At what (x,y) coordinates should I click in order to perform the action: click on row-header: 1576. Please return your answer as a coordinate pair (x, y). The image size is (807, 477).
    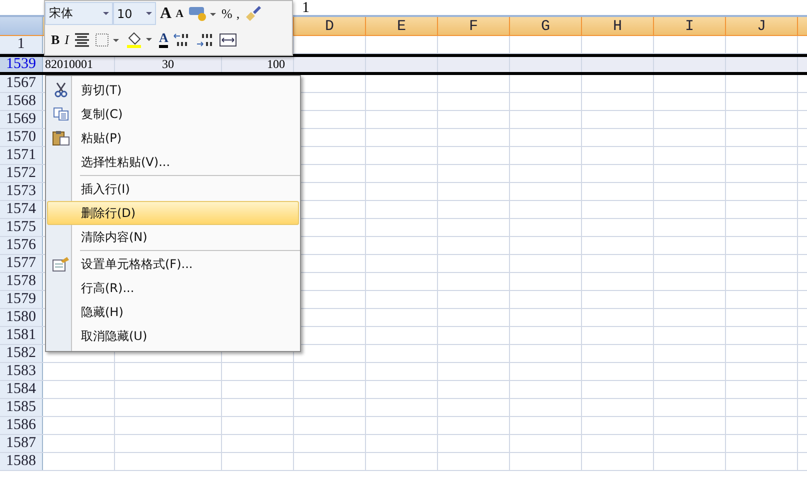
    Looking at the image, I should click on (21, 245).